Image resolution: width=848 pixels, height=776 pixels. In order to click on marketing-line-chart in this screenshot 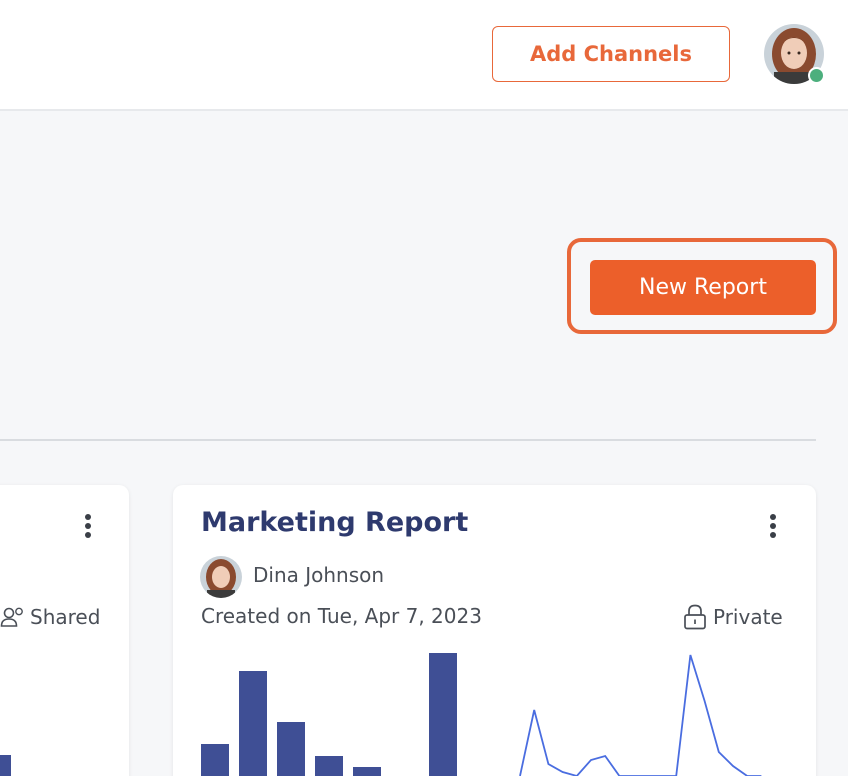, I will do `click(640, 715)`.